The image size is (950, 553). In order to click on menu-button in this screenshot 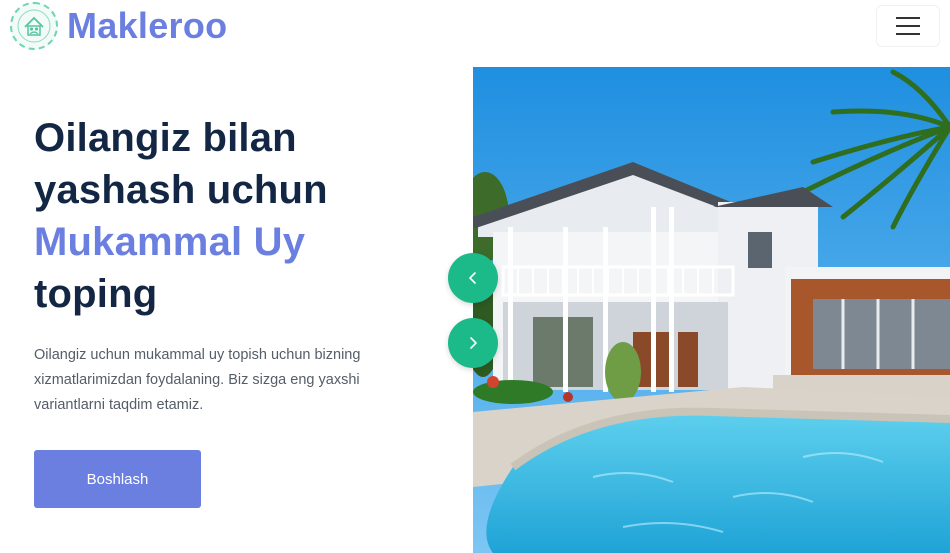, I will do `click(908, 26)`.